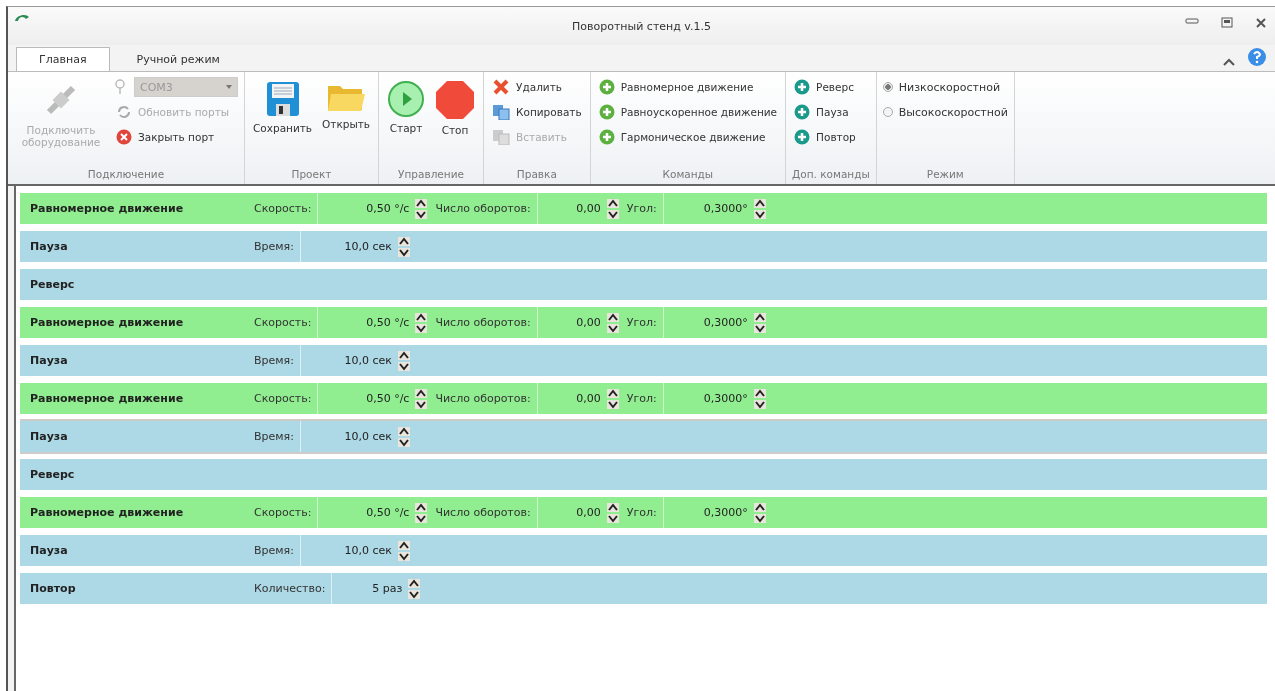 The image size is (1275, 691). What do you see at coordinates (346, 122) in the screenshot?
I see `ribbon-button: Открыть` at bounding box center [346, 122].